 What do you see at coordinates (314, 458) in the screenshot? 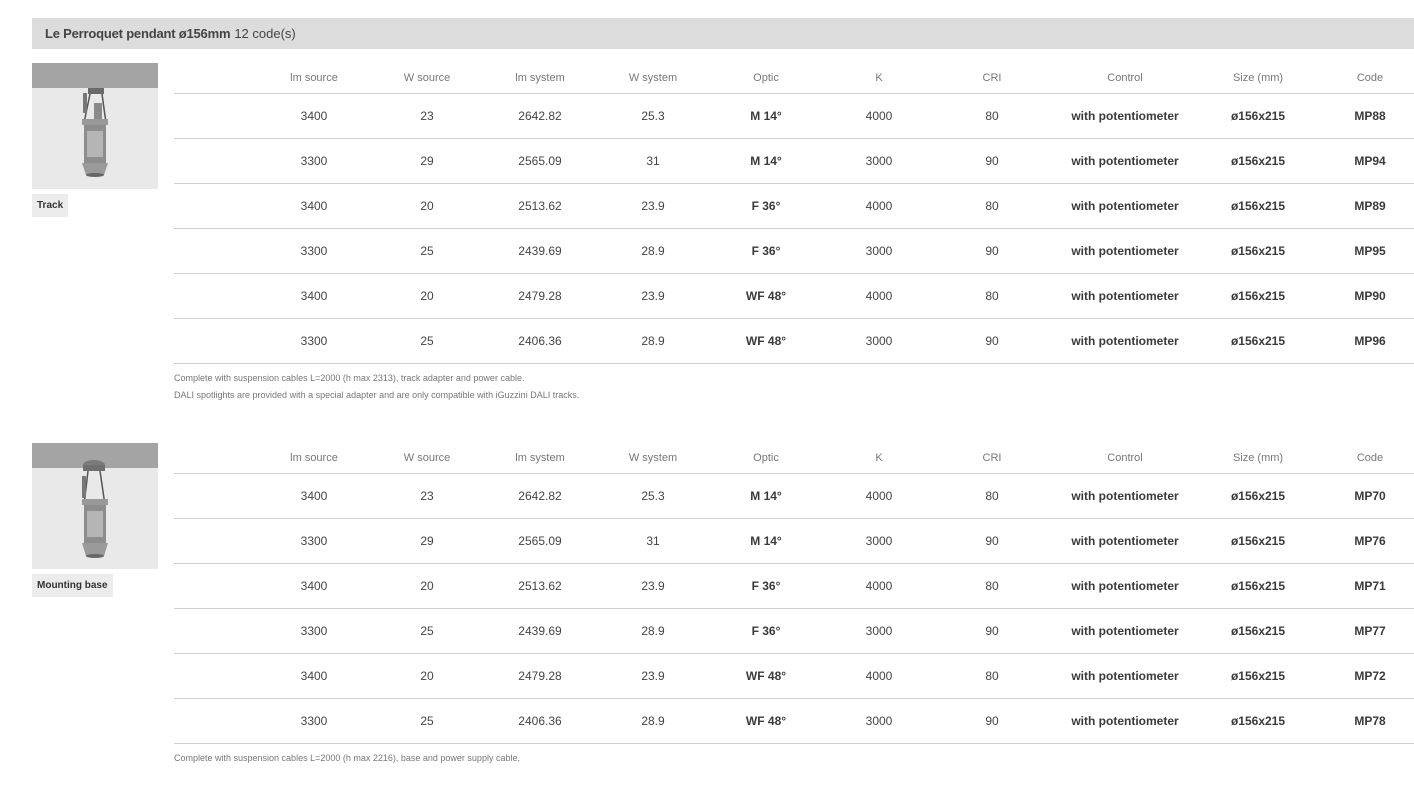
I see `col-lm-source: lm source` at bounding box center [314, 458].